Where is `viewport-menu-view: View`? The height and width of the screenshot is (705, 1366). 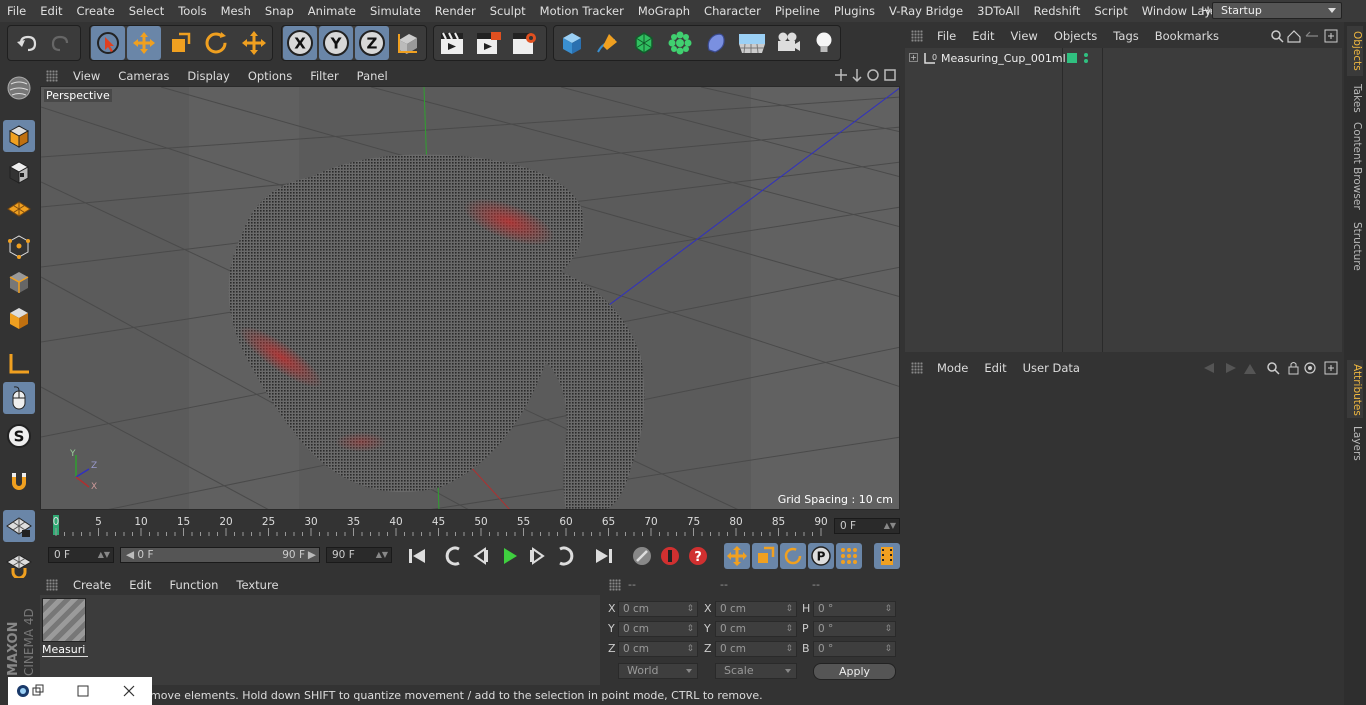 viewport-menu-view: View is located at coordinates (86, 76).